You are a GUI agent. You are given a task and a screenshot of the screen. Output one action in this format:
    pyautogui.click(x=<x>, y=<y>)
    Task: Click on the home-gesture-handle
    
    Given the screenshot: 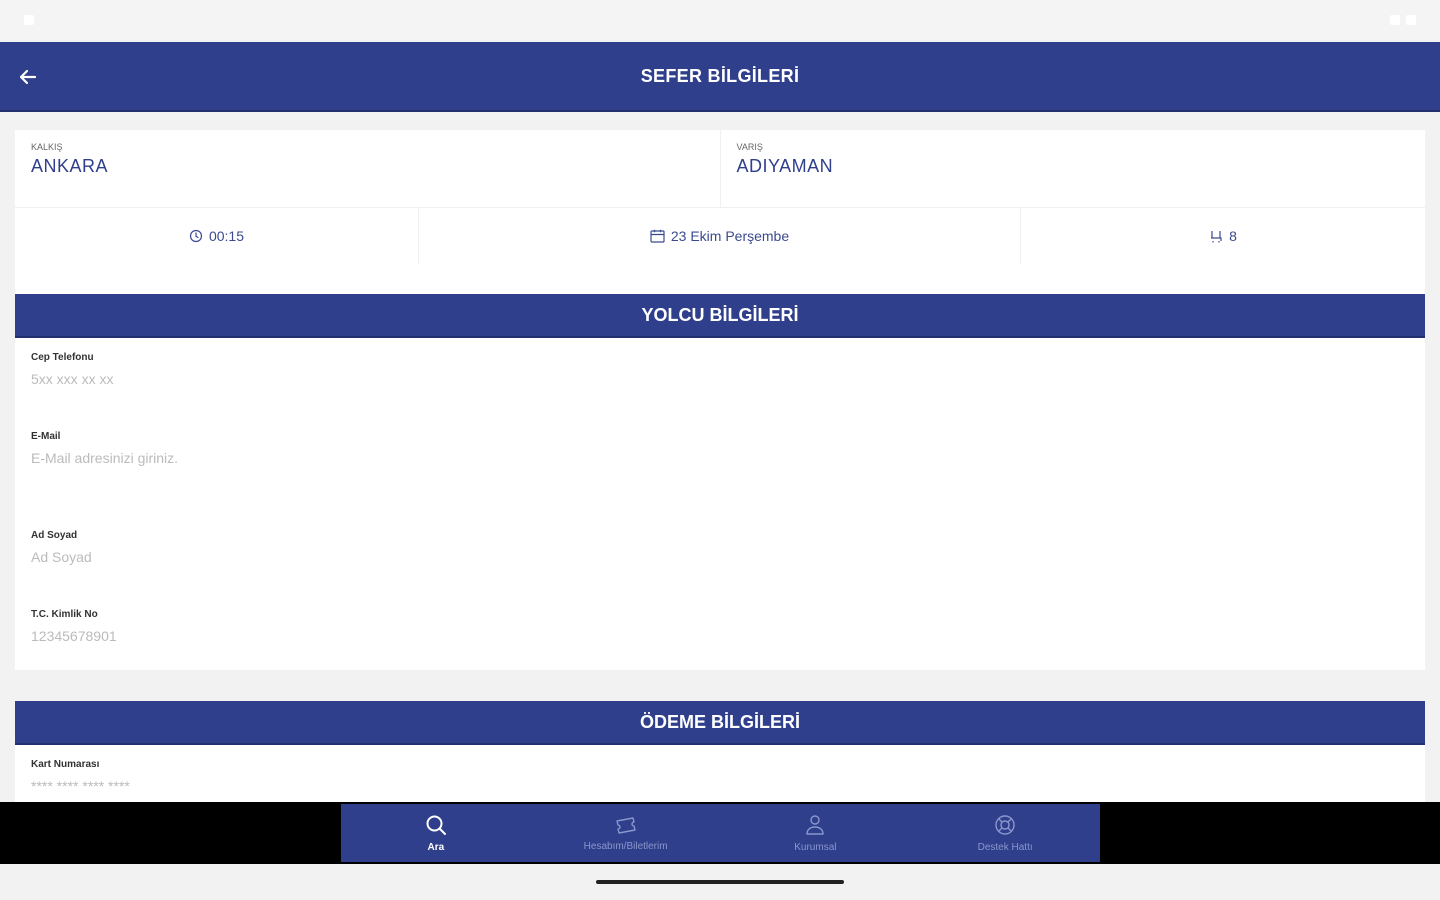 What is the action you would take?
    pyautogui.click(x=720, y=882)
    